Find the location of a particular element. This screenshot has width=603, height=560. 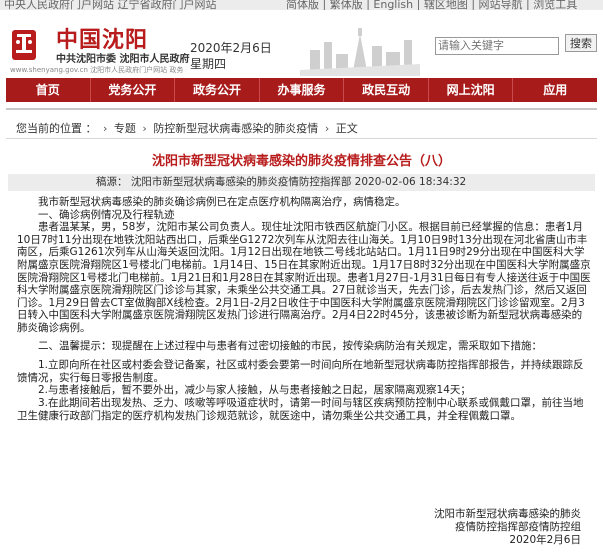

main-nav: 首页 党务公开 政务公开 办事服务 政民互动 网上沈阳 应用 is located at coordinates (301, 90).